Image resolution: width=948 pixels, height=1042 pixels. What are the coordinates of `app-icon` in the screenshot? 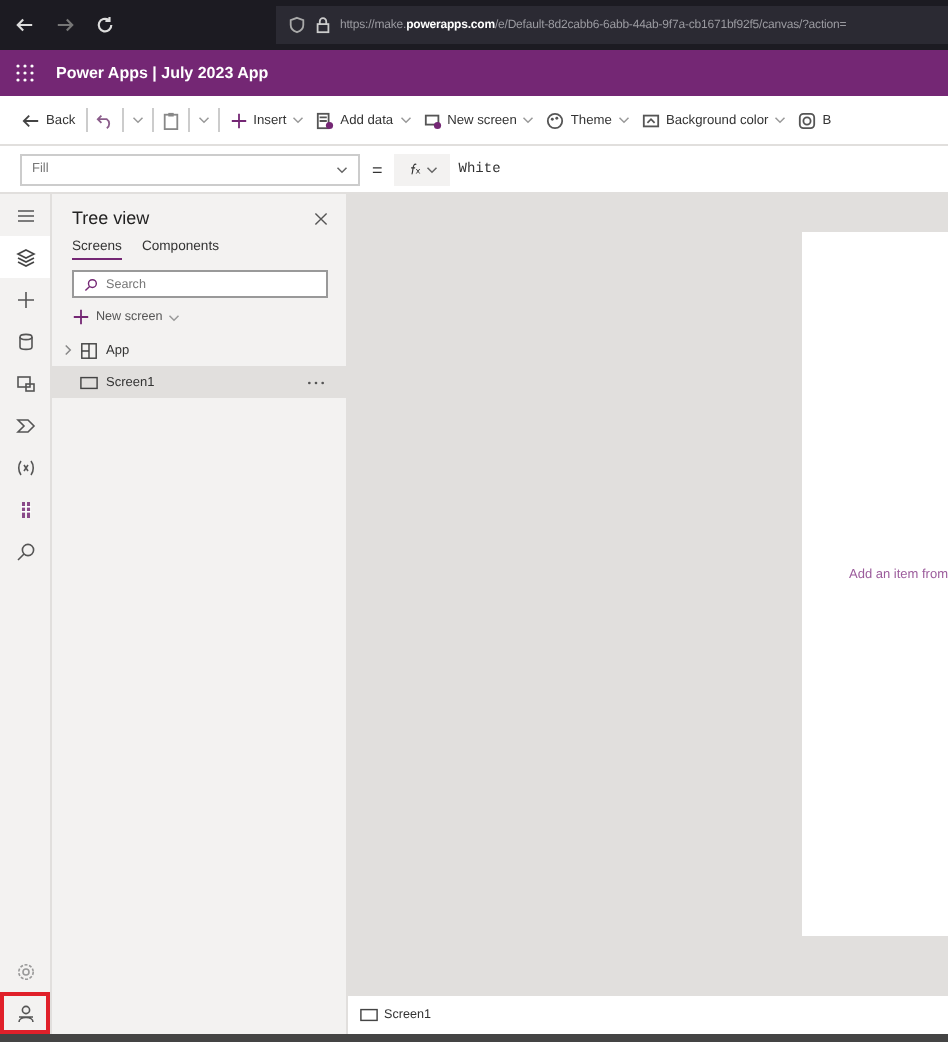 It's located at (89, 350).